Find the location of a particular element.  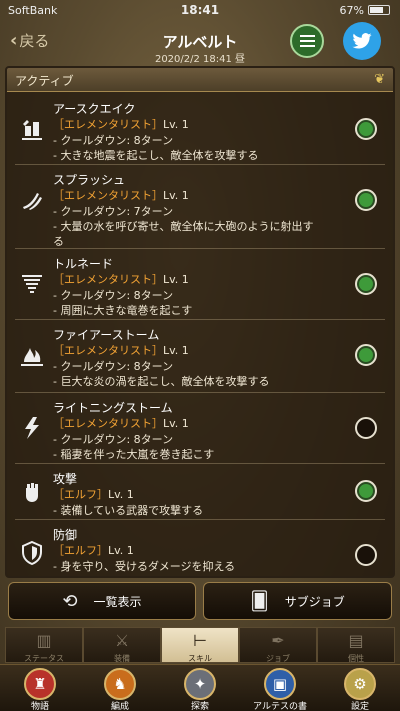

list-view-button: ⟲ 一覧表示 is located at coordinates (102, 601).